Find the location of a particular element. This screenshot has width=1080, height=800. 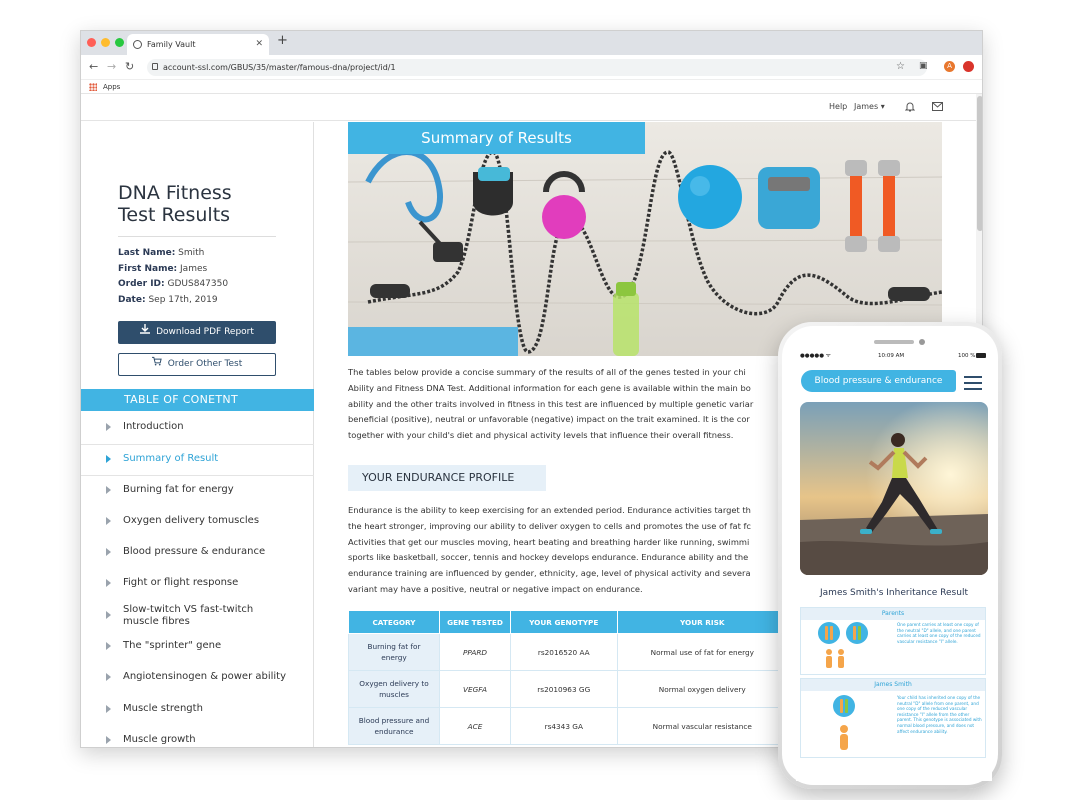

back-icon: ← is located at coordinates (93, 66).